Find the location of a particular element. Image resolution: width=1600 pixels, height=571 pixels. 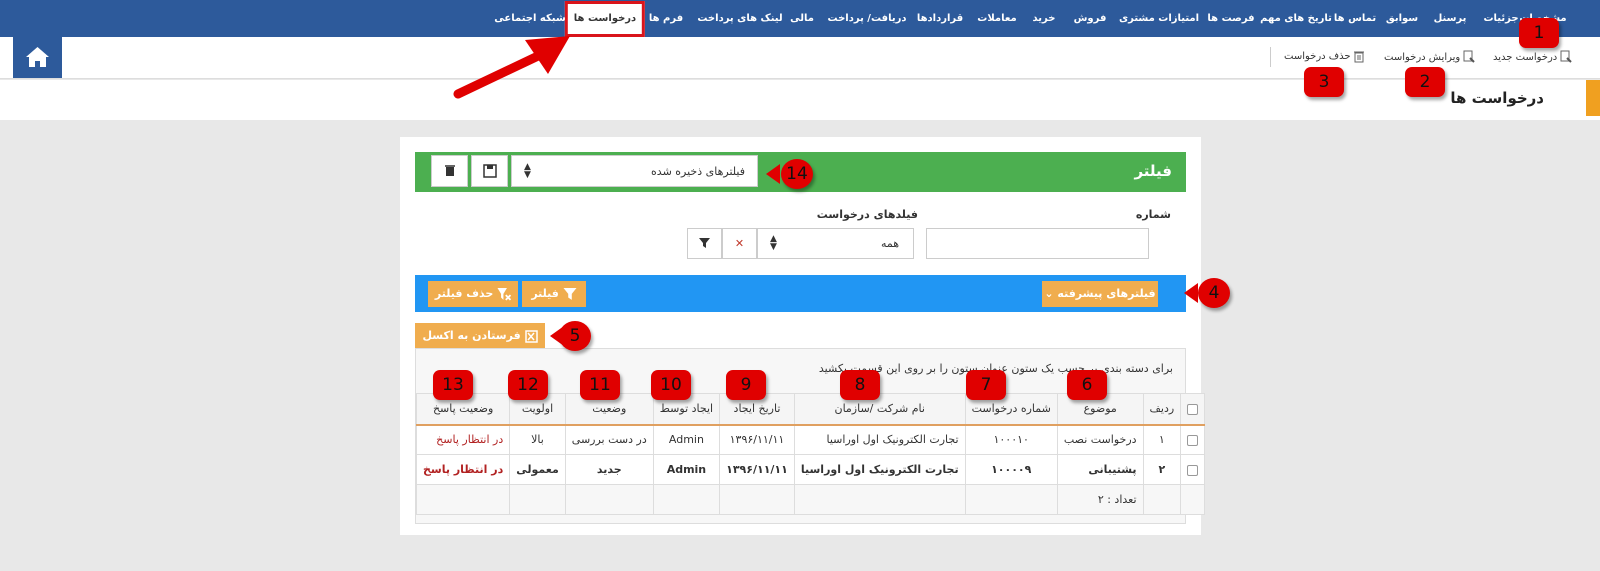

select-all-checkbox is located at coordinates (1193, 409).